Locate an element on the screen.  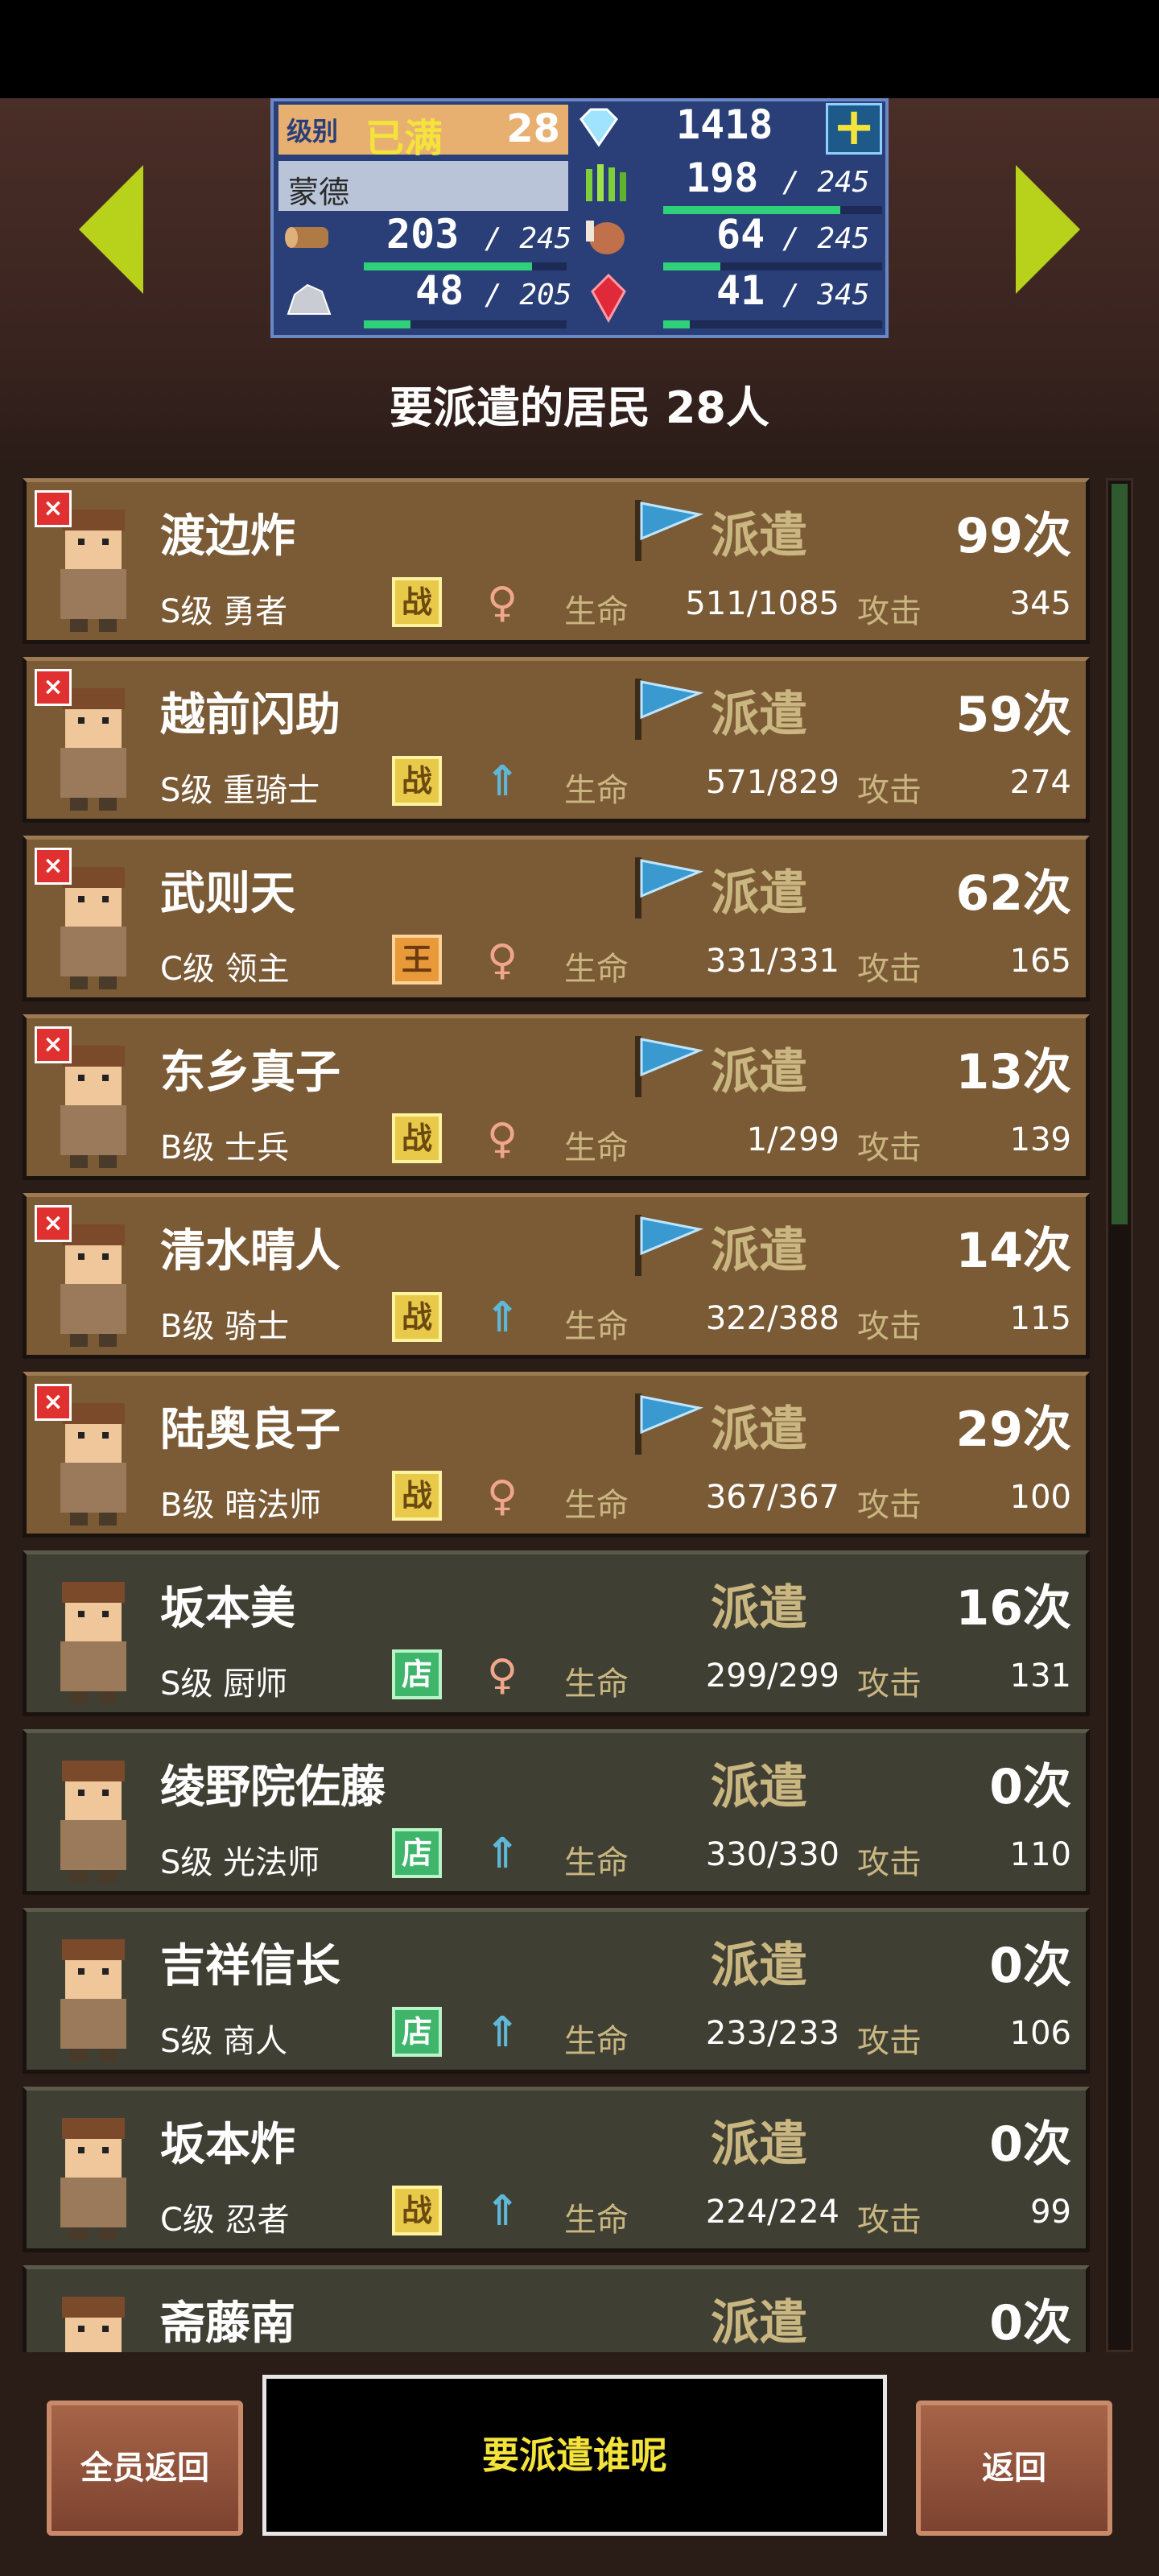
message-box: 要派遣谁呢 is located at coordinates (574, 2455).